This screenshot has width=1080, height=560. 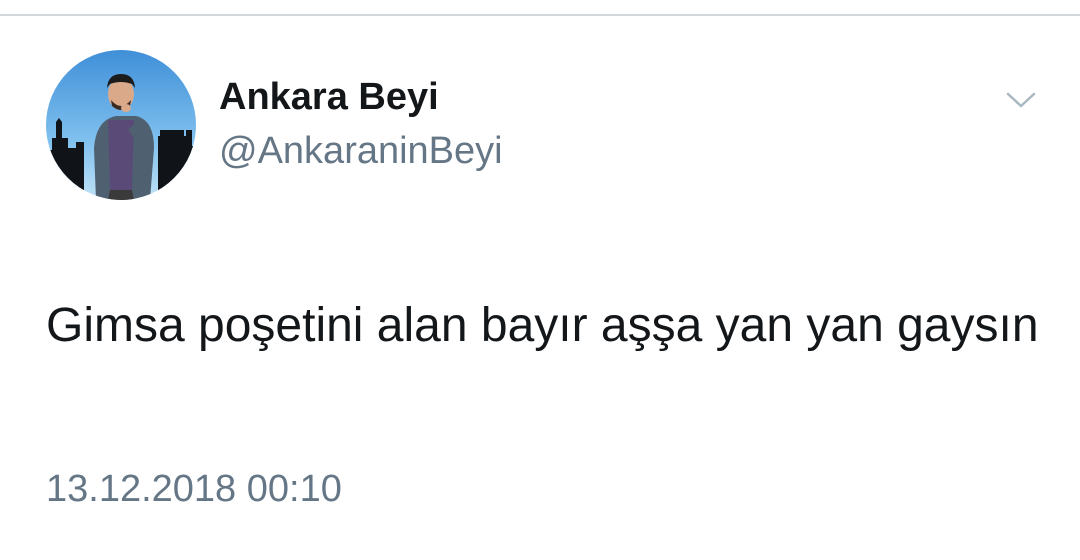 I want to click on top-divider, so click(x=540, y=15).